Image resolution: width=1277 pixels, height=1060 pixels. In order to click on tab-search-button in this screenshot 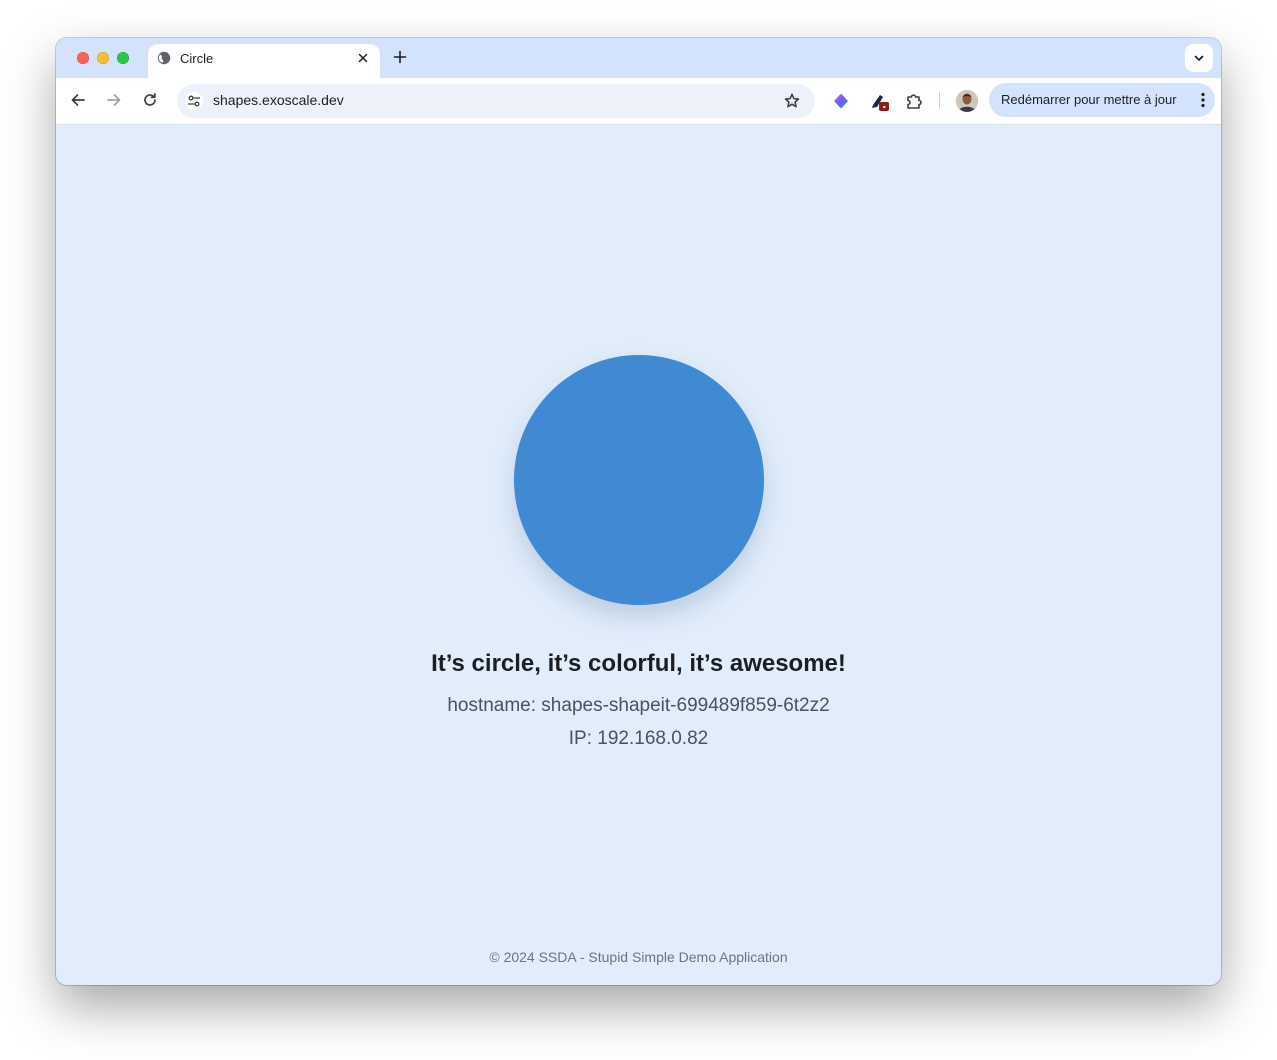, I will do `click(1199, 58)`.